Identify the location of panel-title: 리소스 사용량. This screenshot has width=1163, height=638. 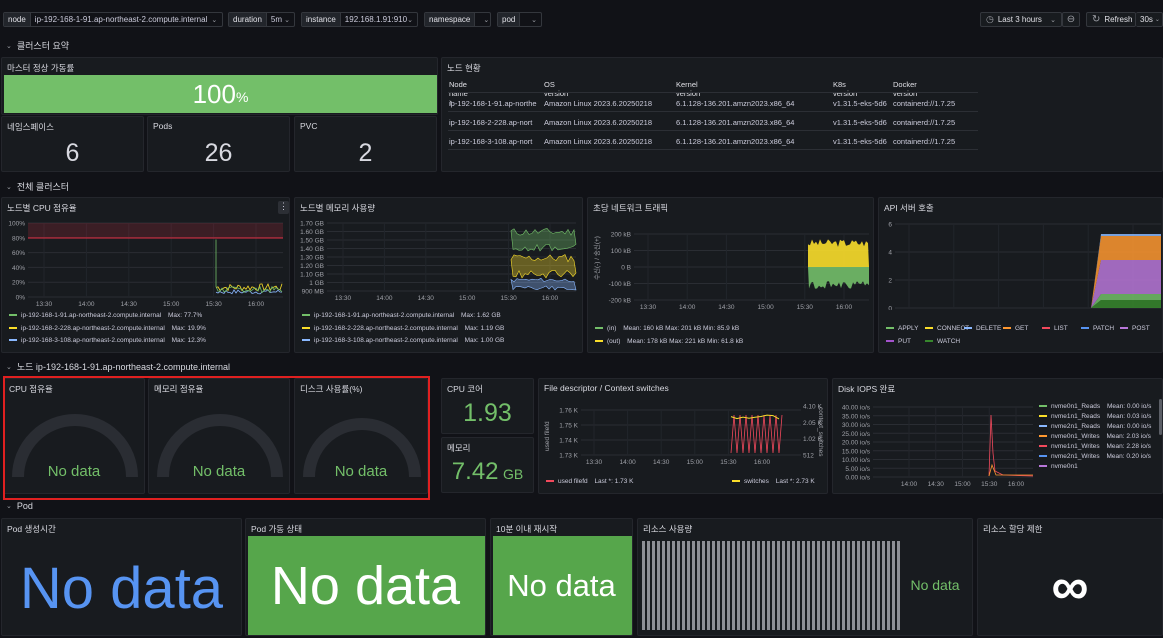
(668, 529).